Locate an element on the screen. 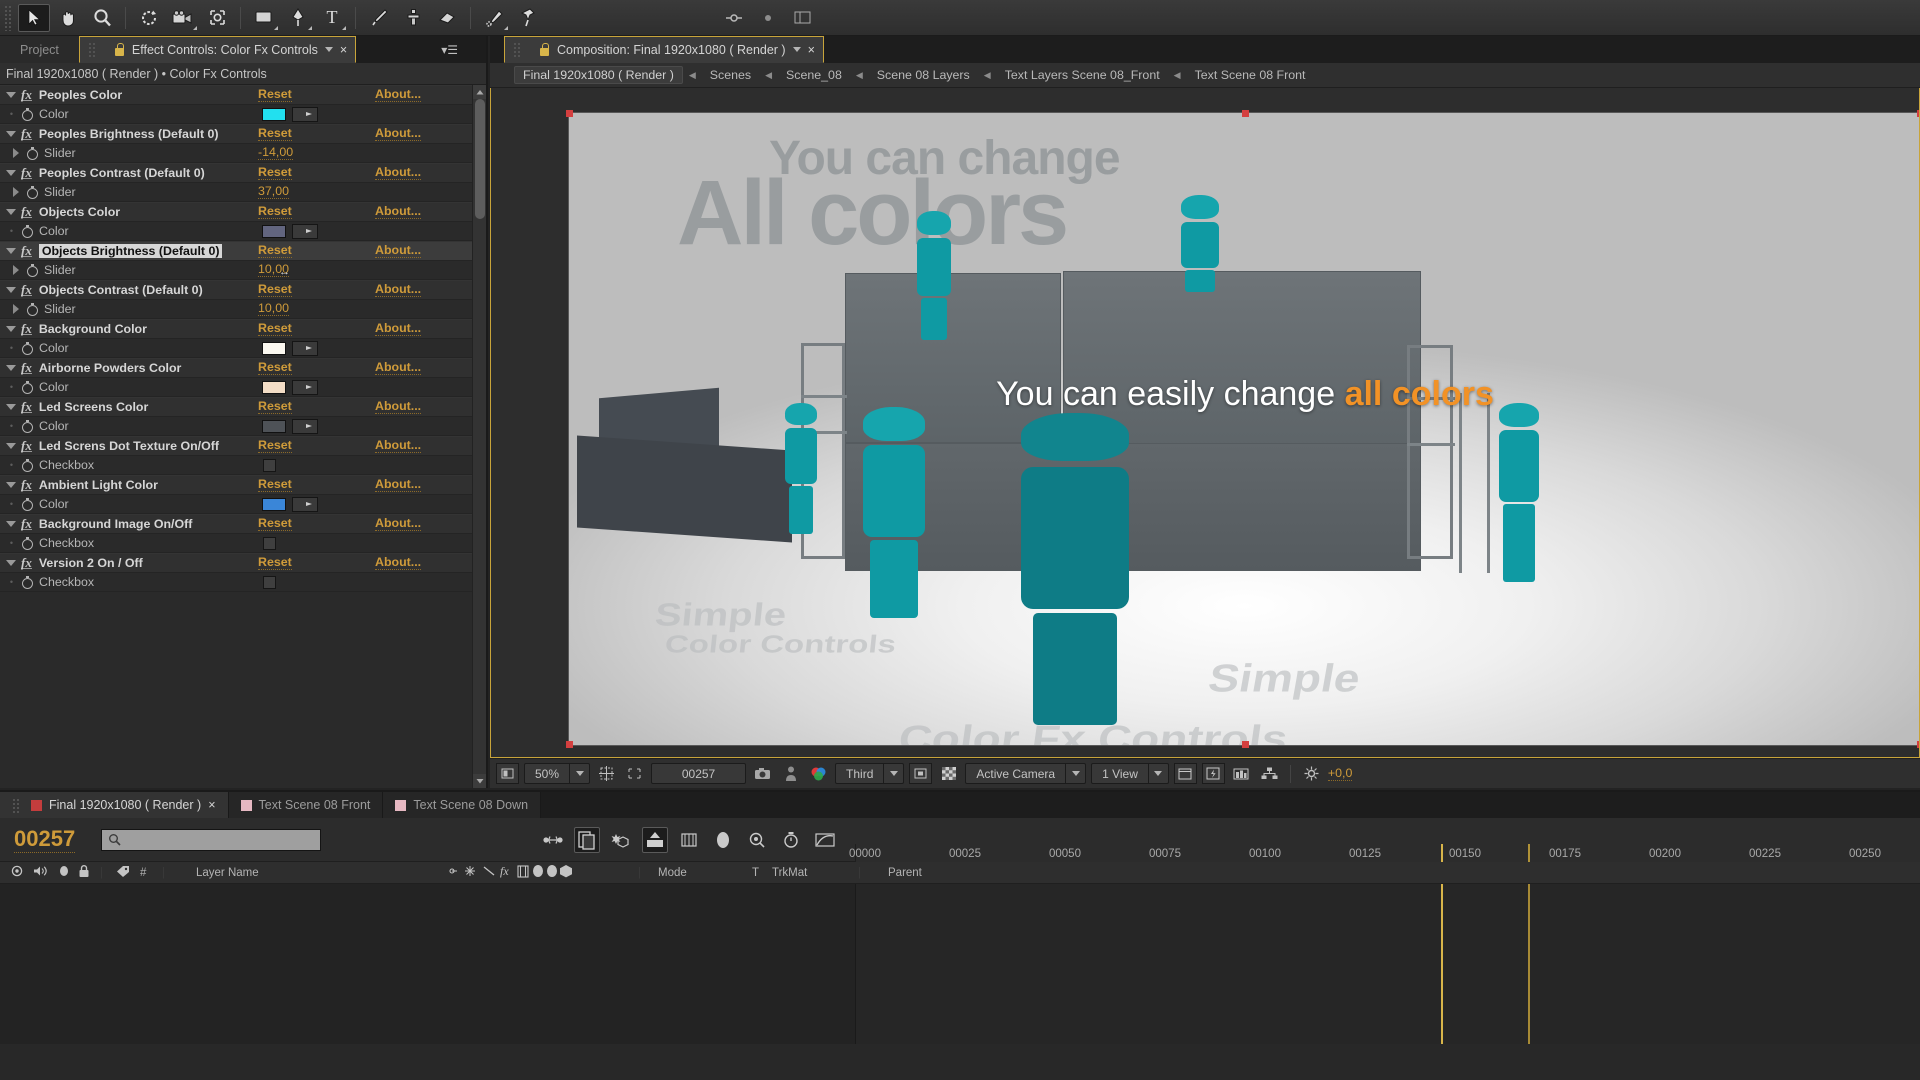 This screenshot has width=1920, height=1080. pen-tool is located at coordinates (298, 18).